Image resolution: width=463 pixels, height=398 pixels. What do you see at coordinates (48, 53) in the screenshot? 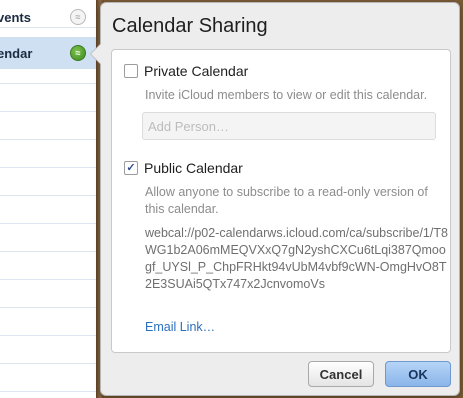
I see `sidebar-item-calendar: endar ≈` at bounding box center [48, 53].